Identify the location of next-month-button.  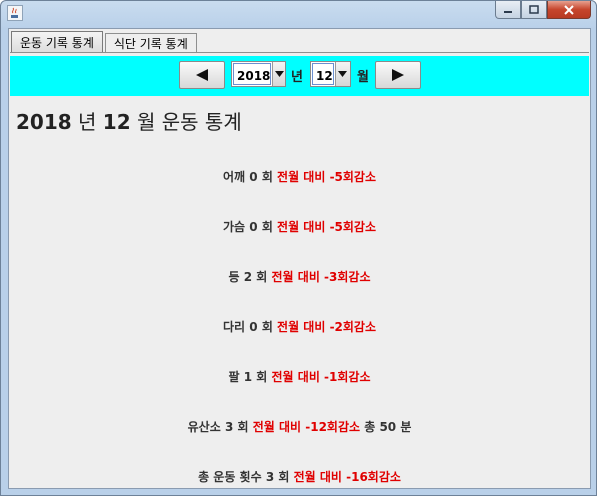
(398, 75).